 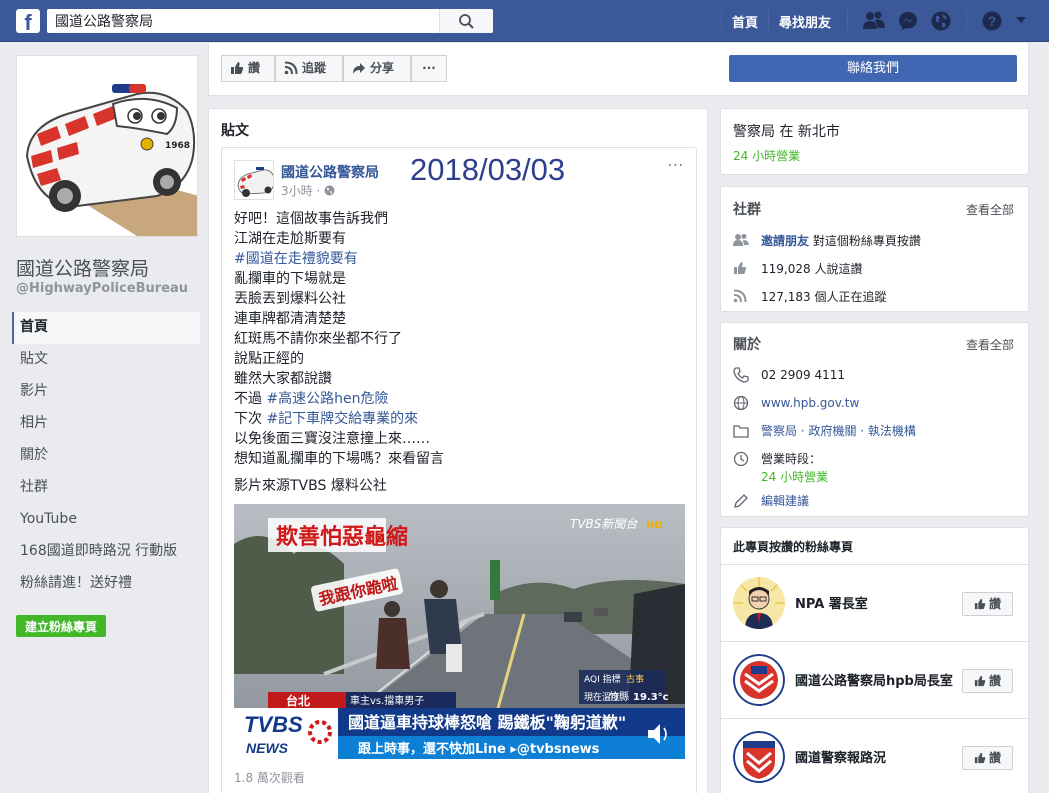 What do you see at coordinates (298, 700) in the screenshot?
I see `video-location-tag: 台北` at bounding box center [298, 700].